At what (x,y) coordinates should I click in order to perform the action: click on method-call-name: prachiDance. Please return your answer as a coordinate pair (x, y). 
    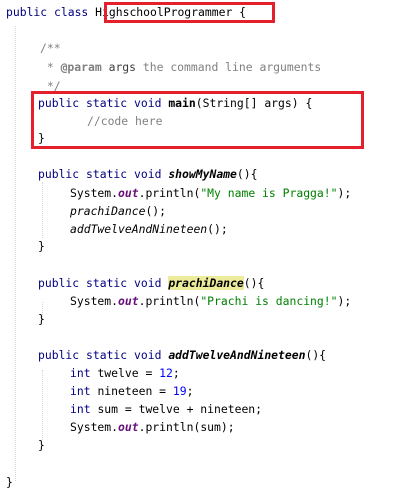
    Looking at the image, I should click on (107, 211).